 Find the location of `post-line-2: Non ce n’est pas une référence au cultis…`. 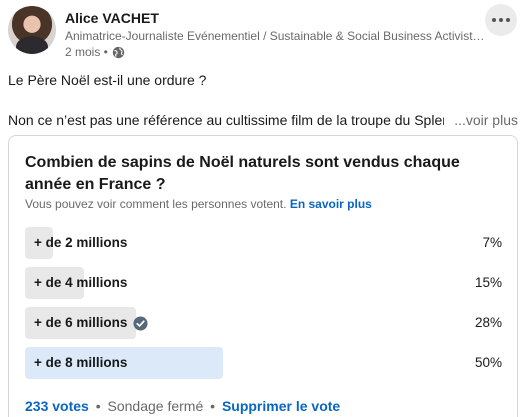

post-line-2: Non ce n’est pas une référence au cultis… is located at coordinates (226, 120).